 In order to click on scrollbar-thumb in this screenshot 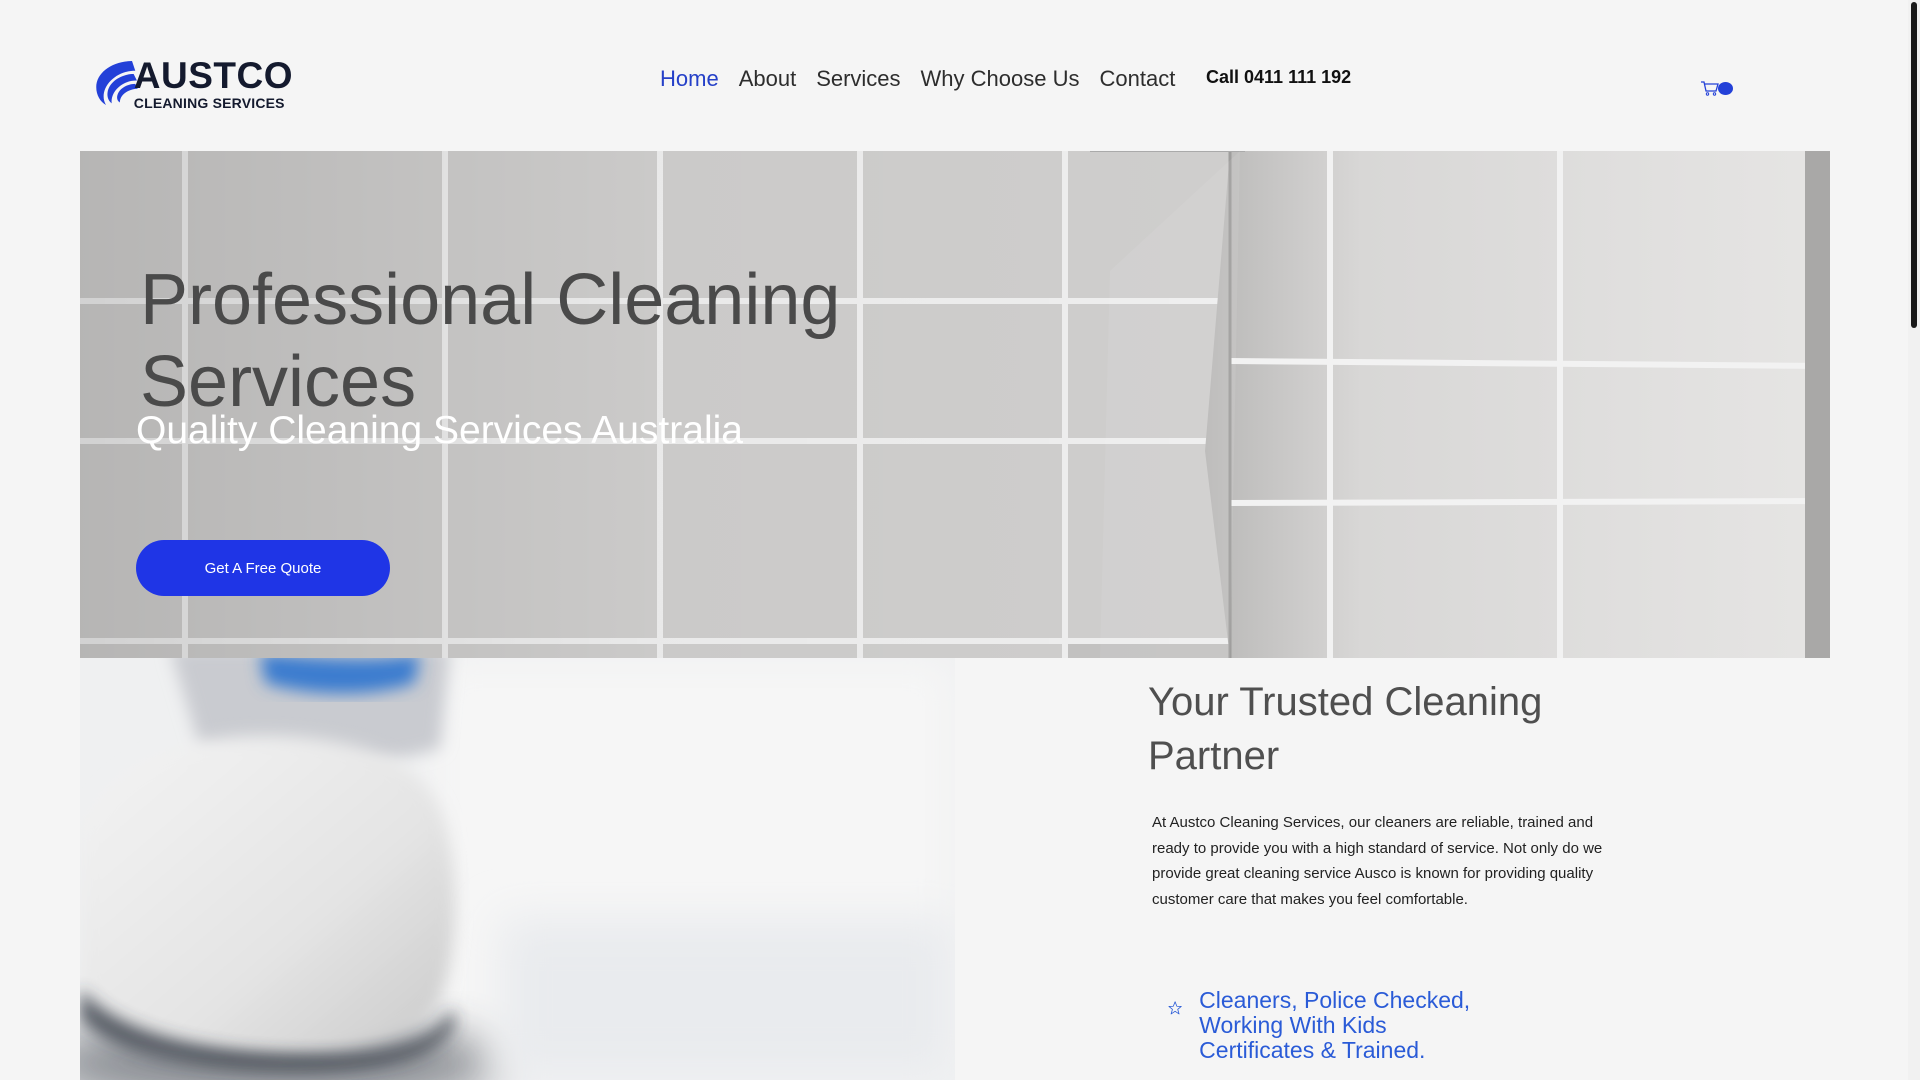, I will do `click(1914, 165)`.